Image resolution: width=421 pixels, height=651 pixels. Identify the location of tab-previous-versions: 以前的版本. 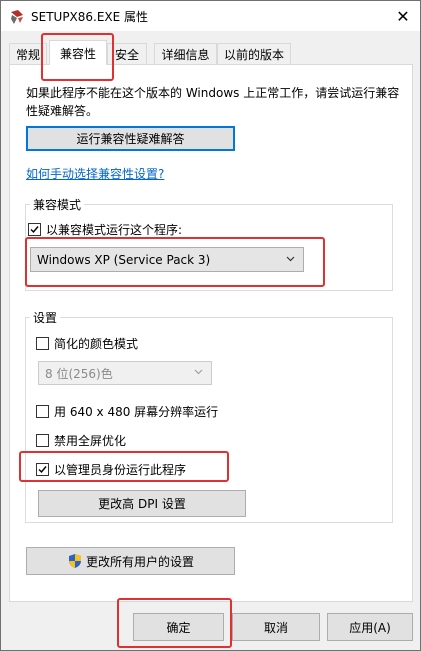
(254, 53).